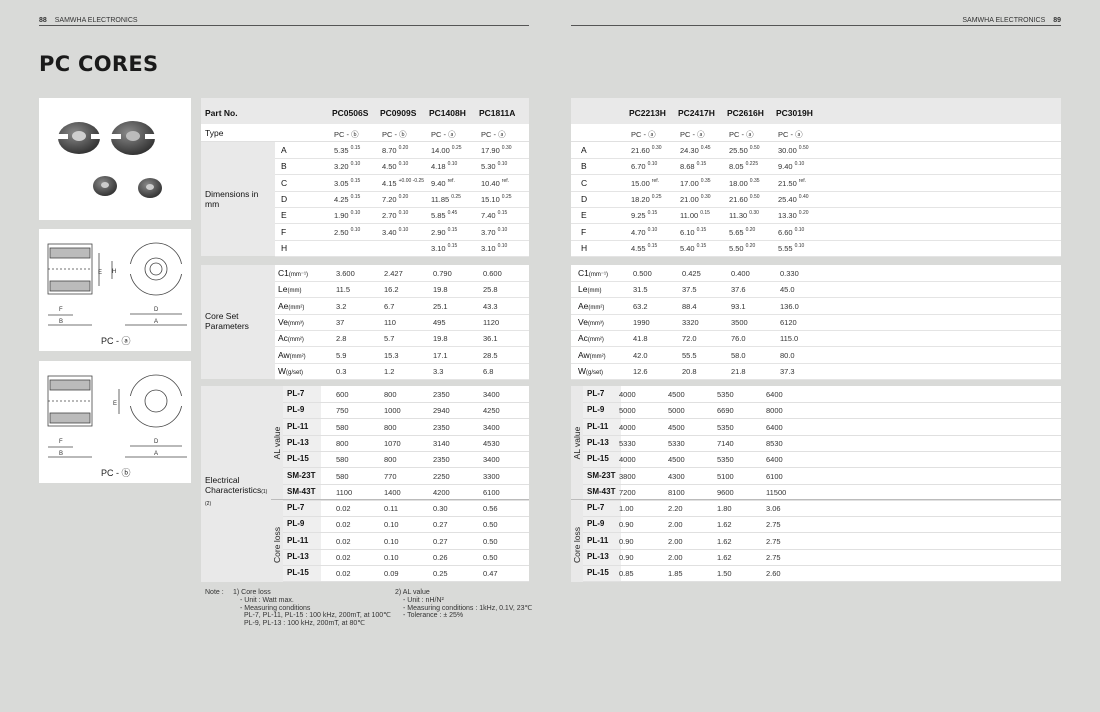 Image resolution: width=1100 pixels, height=712 pixels. What do you see at coordinates (438, 248) in the screenshot?
I see `value: 3.10` at bounding box center [438, 248].